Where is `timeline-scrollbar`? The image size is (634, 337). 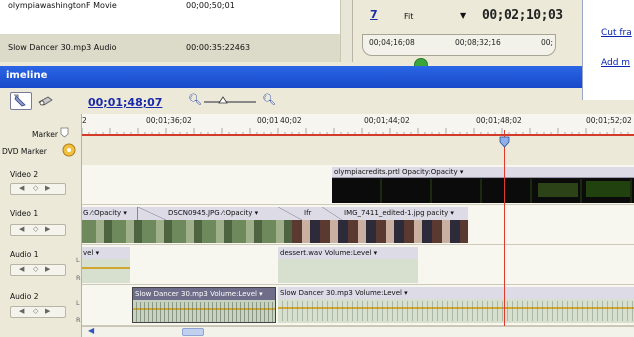
timeline-scrollbar is located at coordinates (358, 331).